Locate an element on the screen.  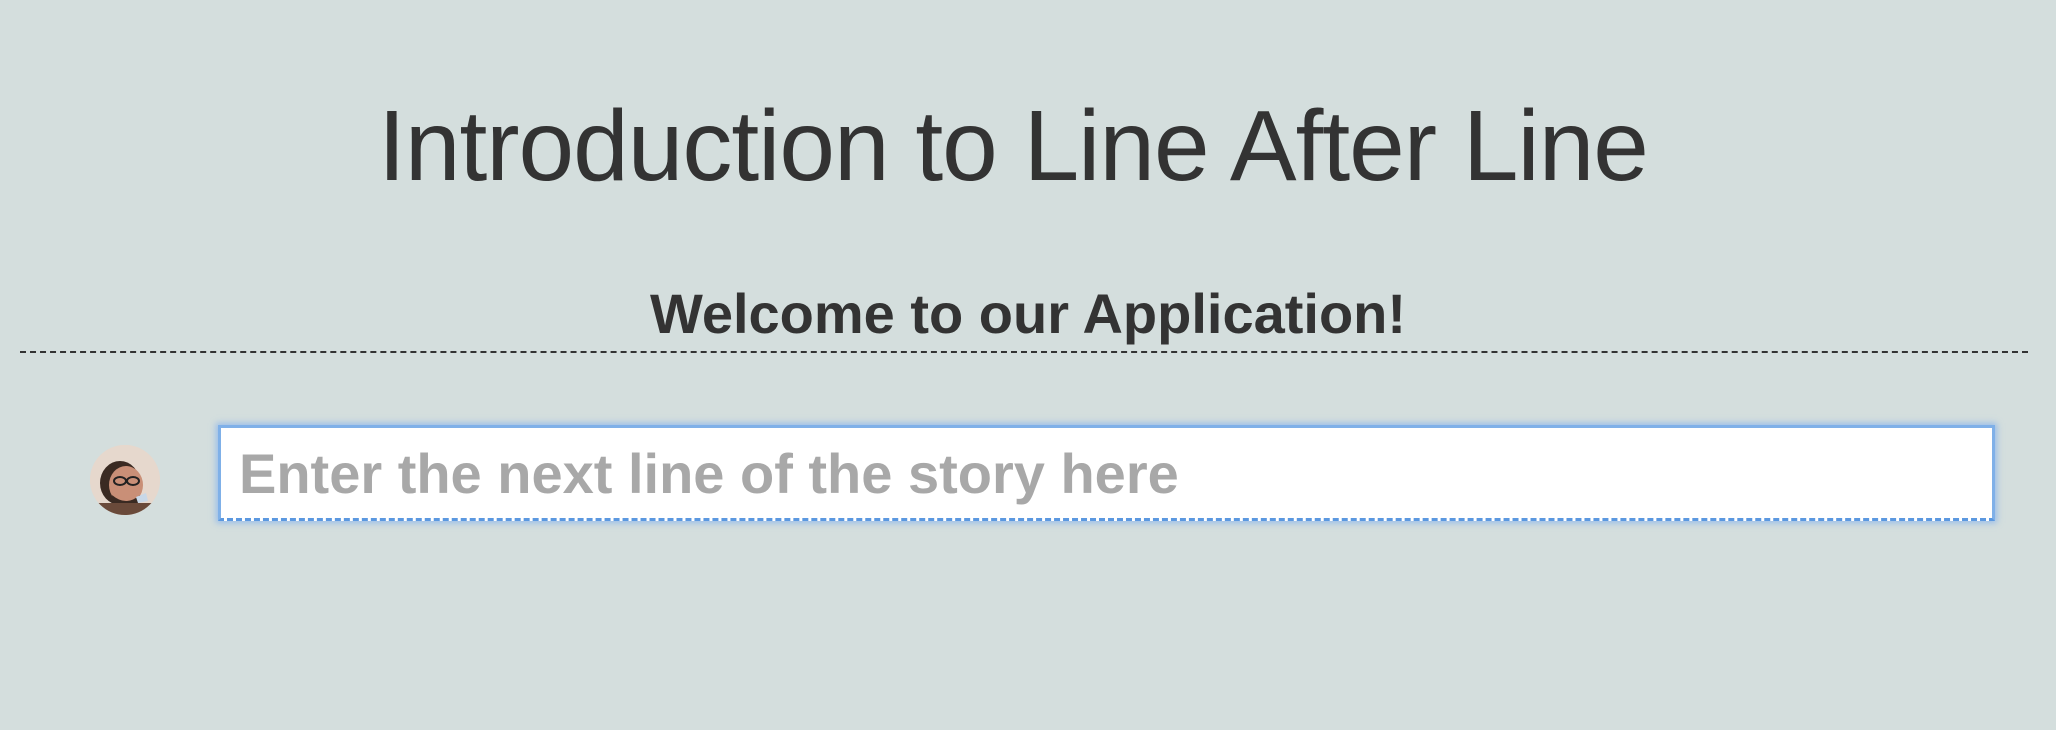
avatar-image is located at coordinates (125, 480).